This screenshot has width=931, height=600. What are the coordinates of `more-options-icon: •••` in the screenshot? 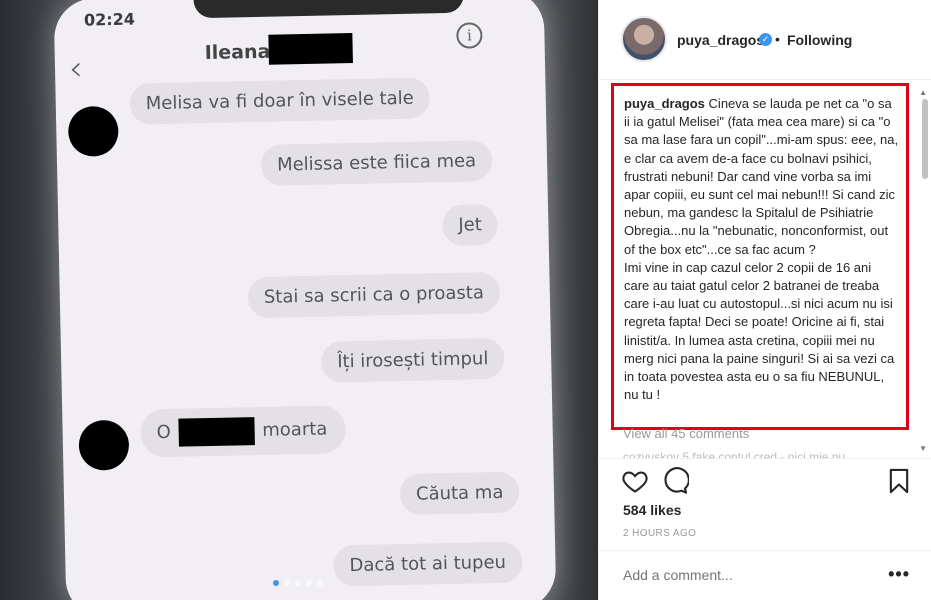 It's located at (899, 574).